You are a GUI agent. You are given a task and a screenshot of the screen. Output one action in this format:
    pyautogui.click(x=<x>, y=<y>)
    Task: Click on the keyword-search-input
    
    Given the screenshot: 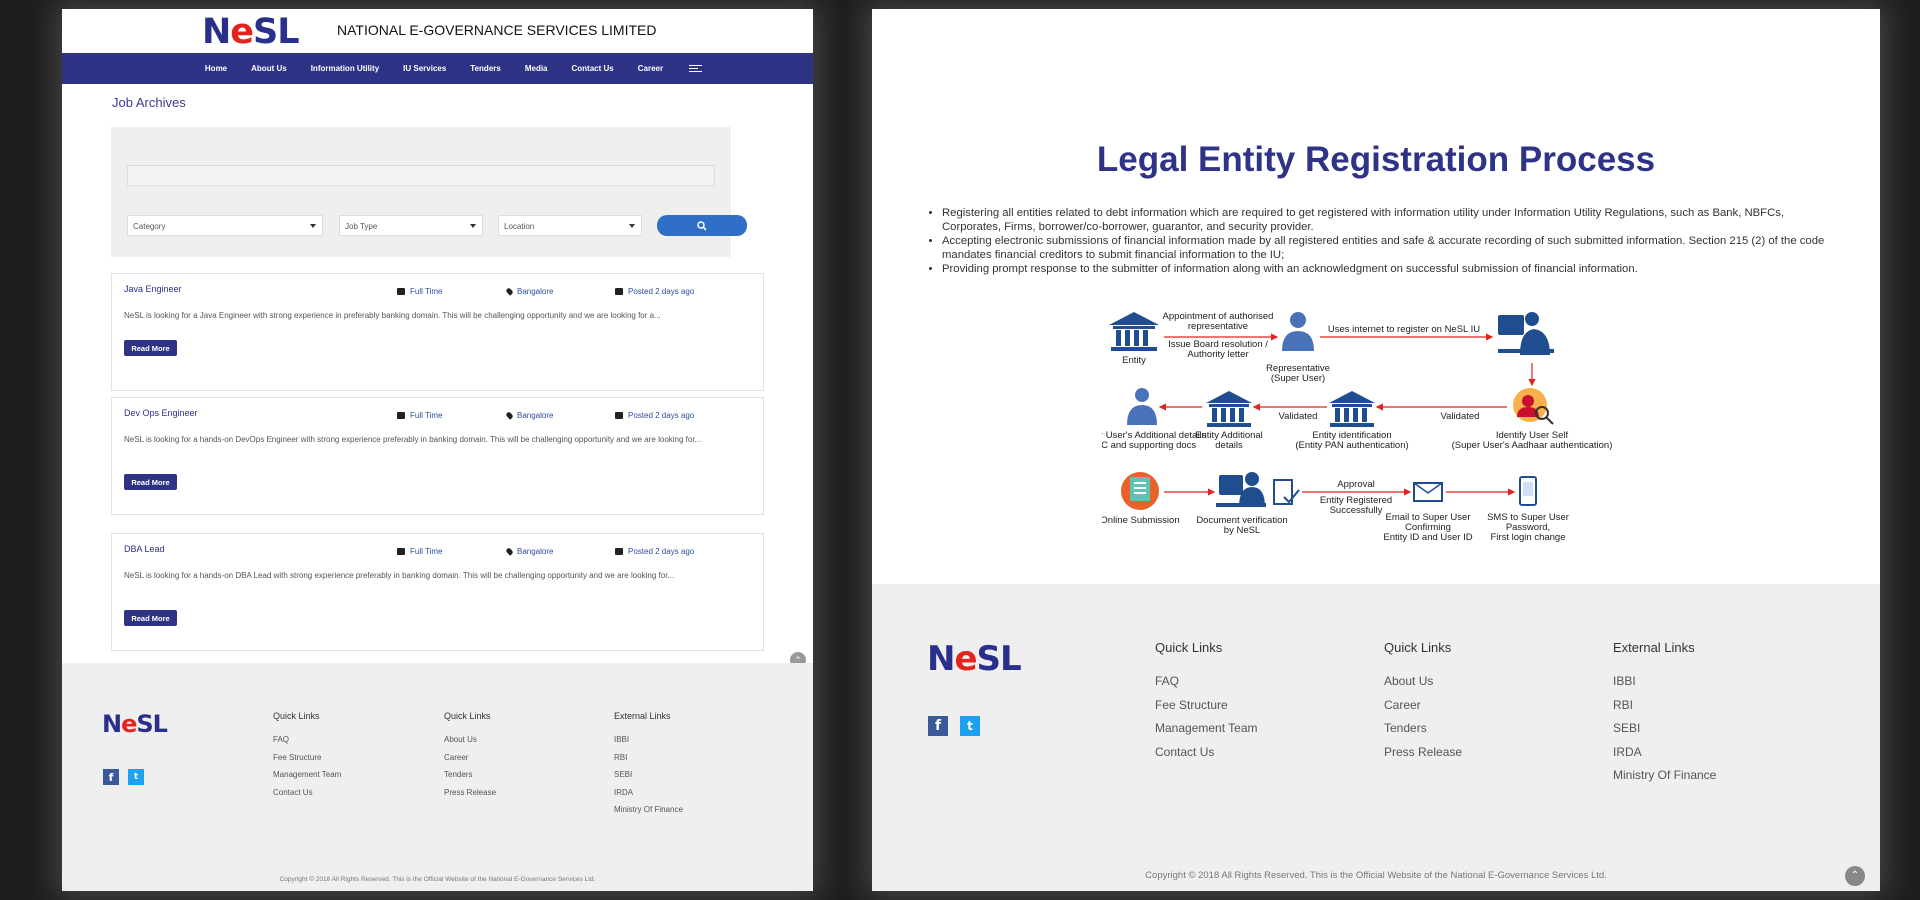 What is the action you would take?
    pyautogui.click(x=421, y=175)
    